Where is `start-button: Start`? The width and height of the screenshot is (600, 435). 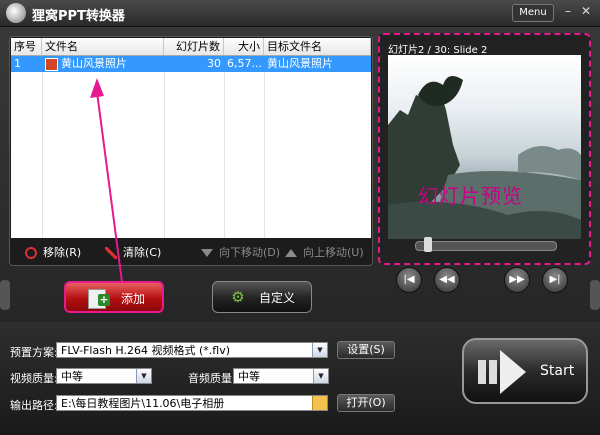 start-button: Start is located at coordinates (525, 371).